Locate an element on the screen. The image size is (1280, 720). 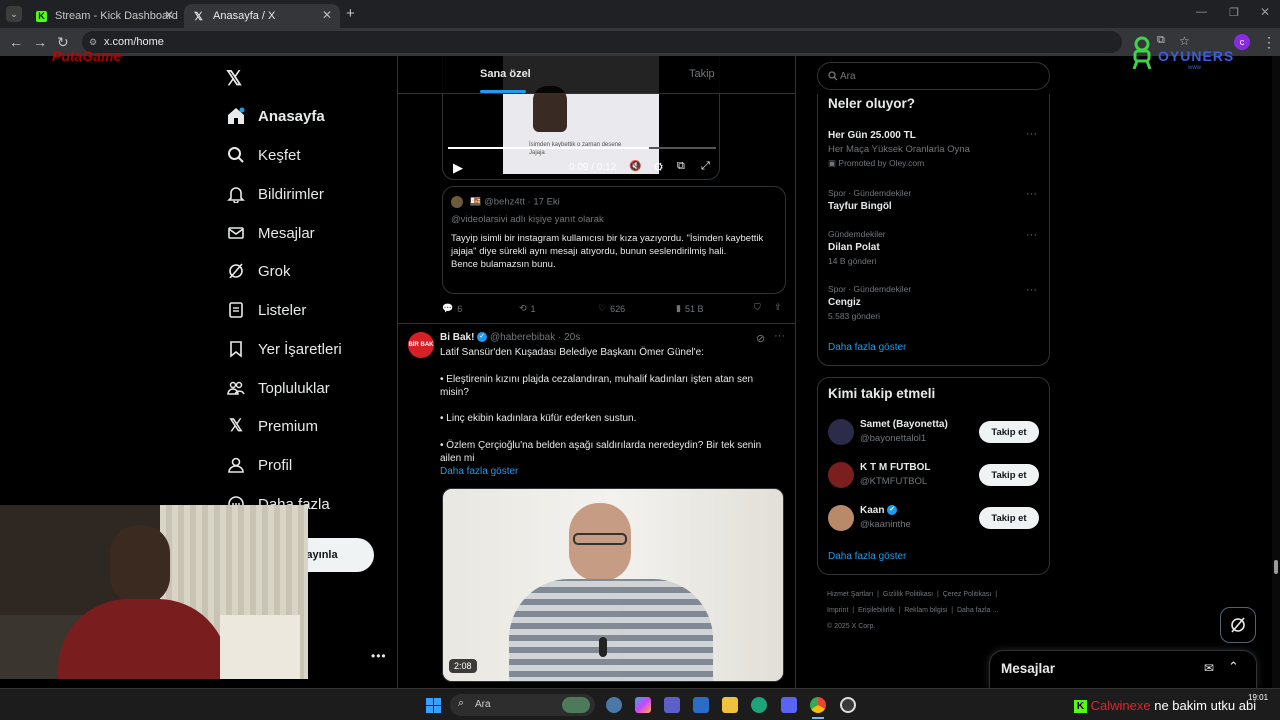
new-tab-button: + is located at coordinates (350, 13).